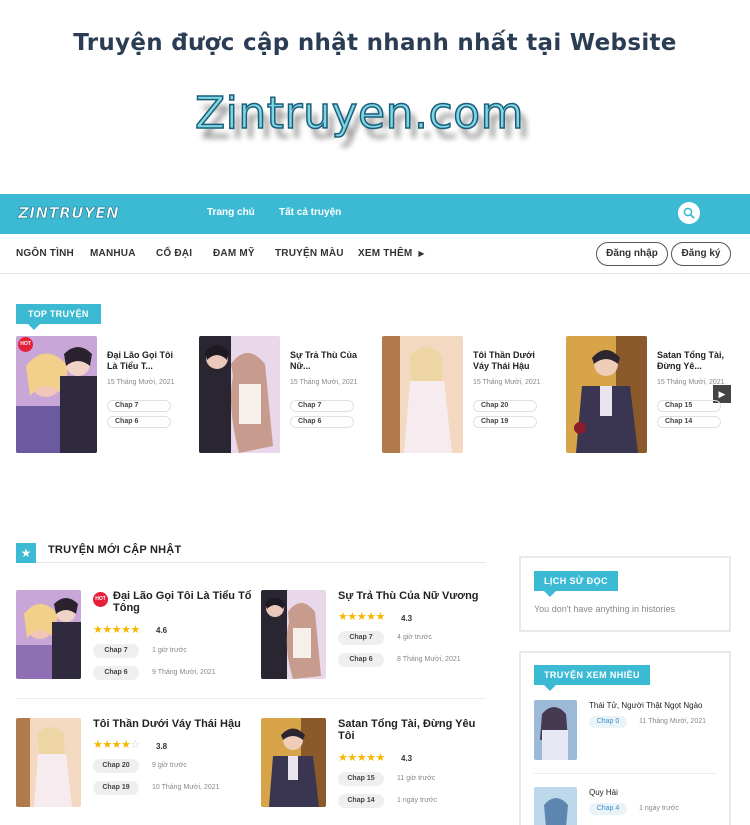  Describe the element at coordinates (701, 254) in the screenshot. I see `register-button: Đăng ký` at that location.